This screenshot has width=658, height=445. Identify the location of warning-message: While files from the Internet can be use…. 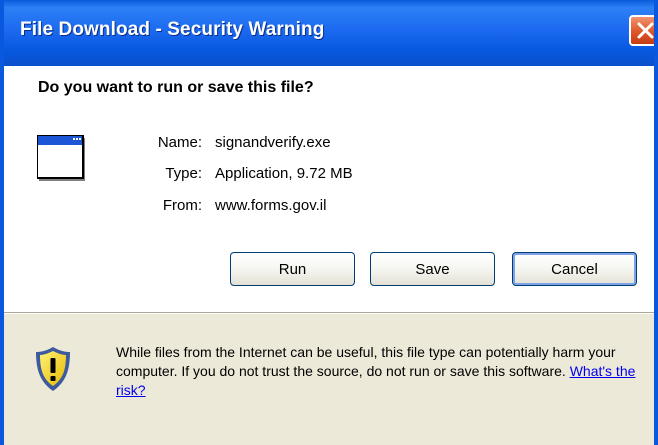
(382, 371).